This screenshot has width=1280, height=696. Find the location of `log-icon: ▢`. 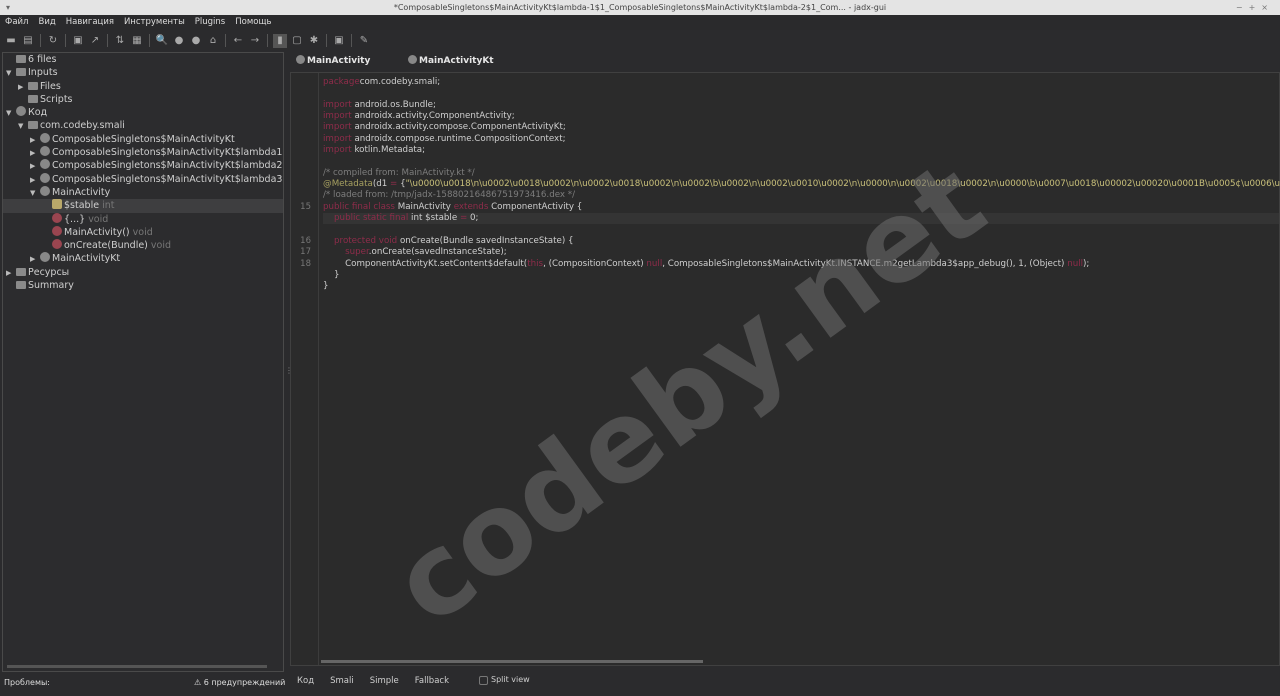

log-icon: ▢ is located at coordinates (297, 41).